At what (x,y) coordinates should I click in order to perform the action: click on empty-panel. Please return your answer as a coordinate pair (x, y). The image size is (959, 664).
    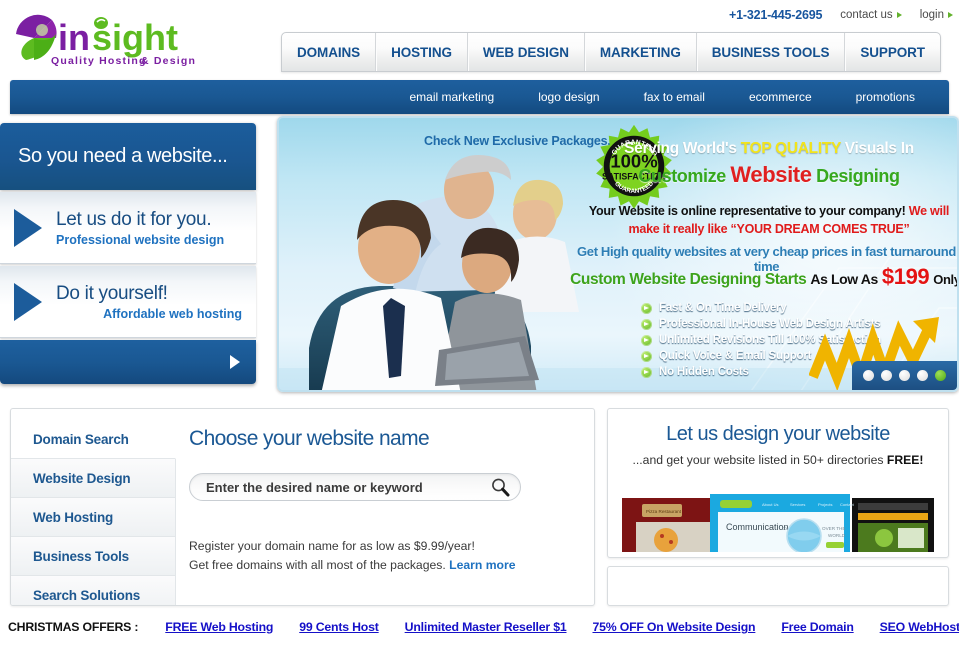
    Looking at the image, I should click on (778, 586).